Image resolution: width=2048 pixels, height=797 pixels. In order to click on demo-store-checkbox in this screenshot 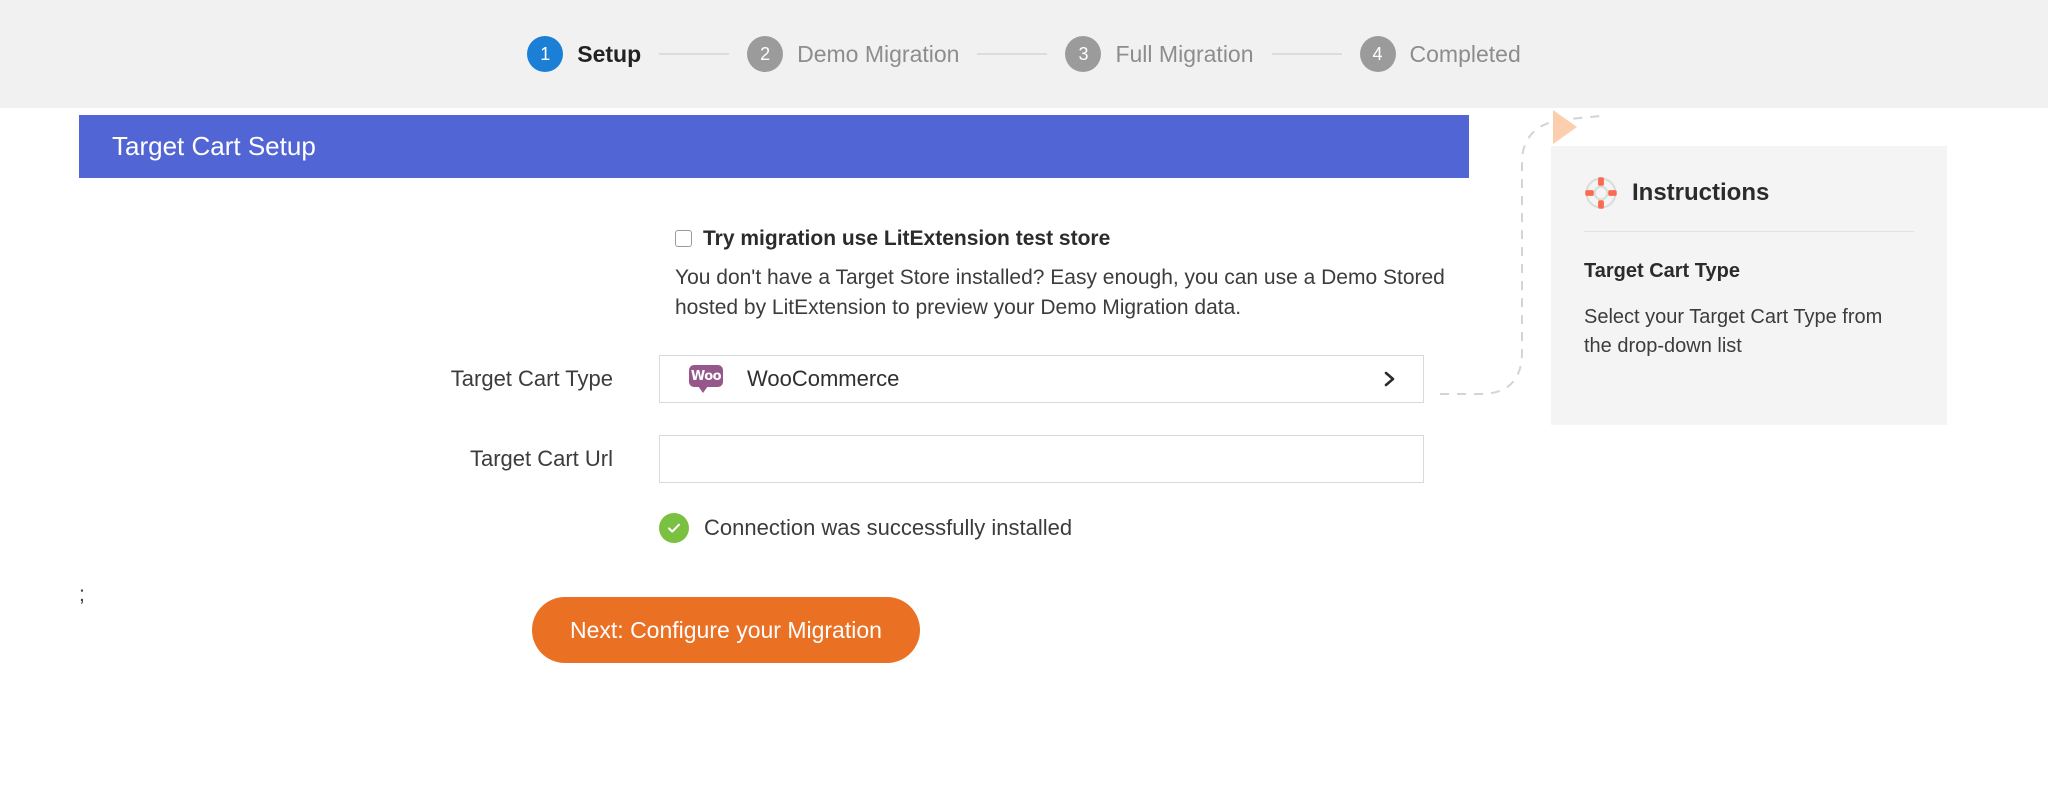, I will do `click(683, 238)`.